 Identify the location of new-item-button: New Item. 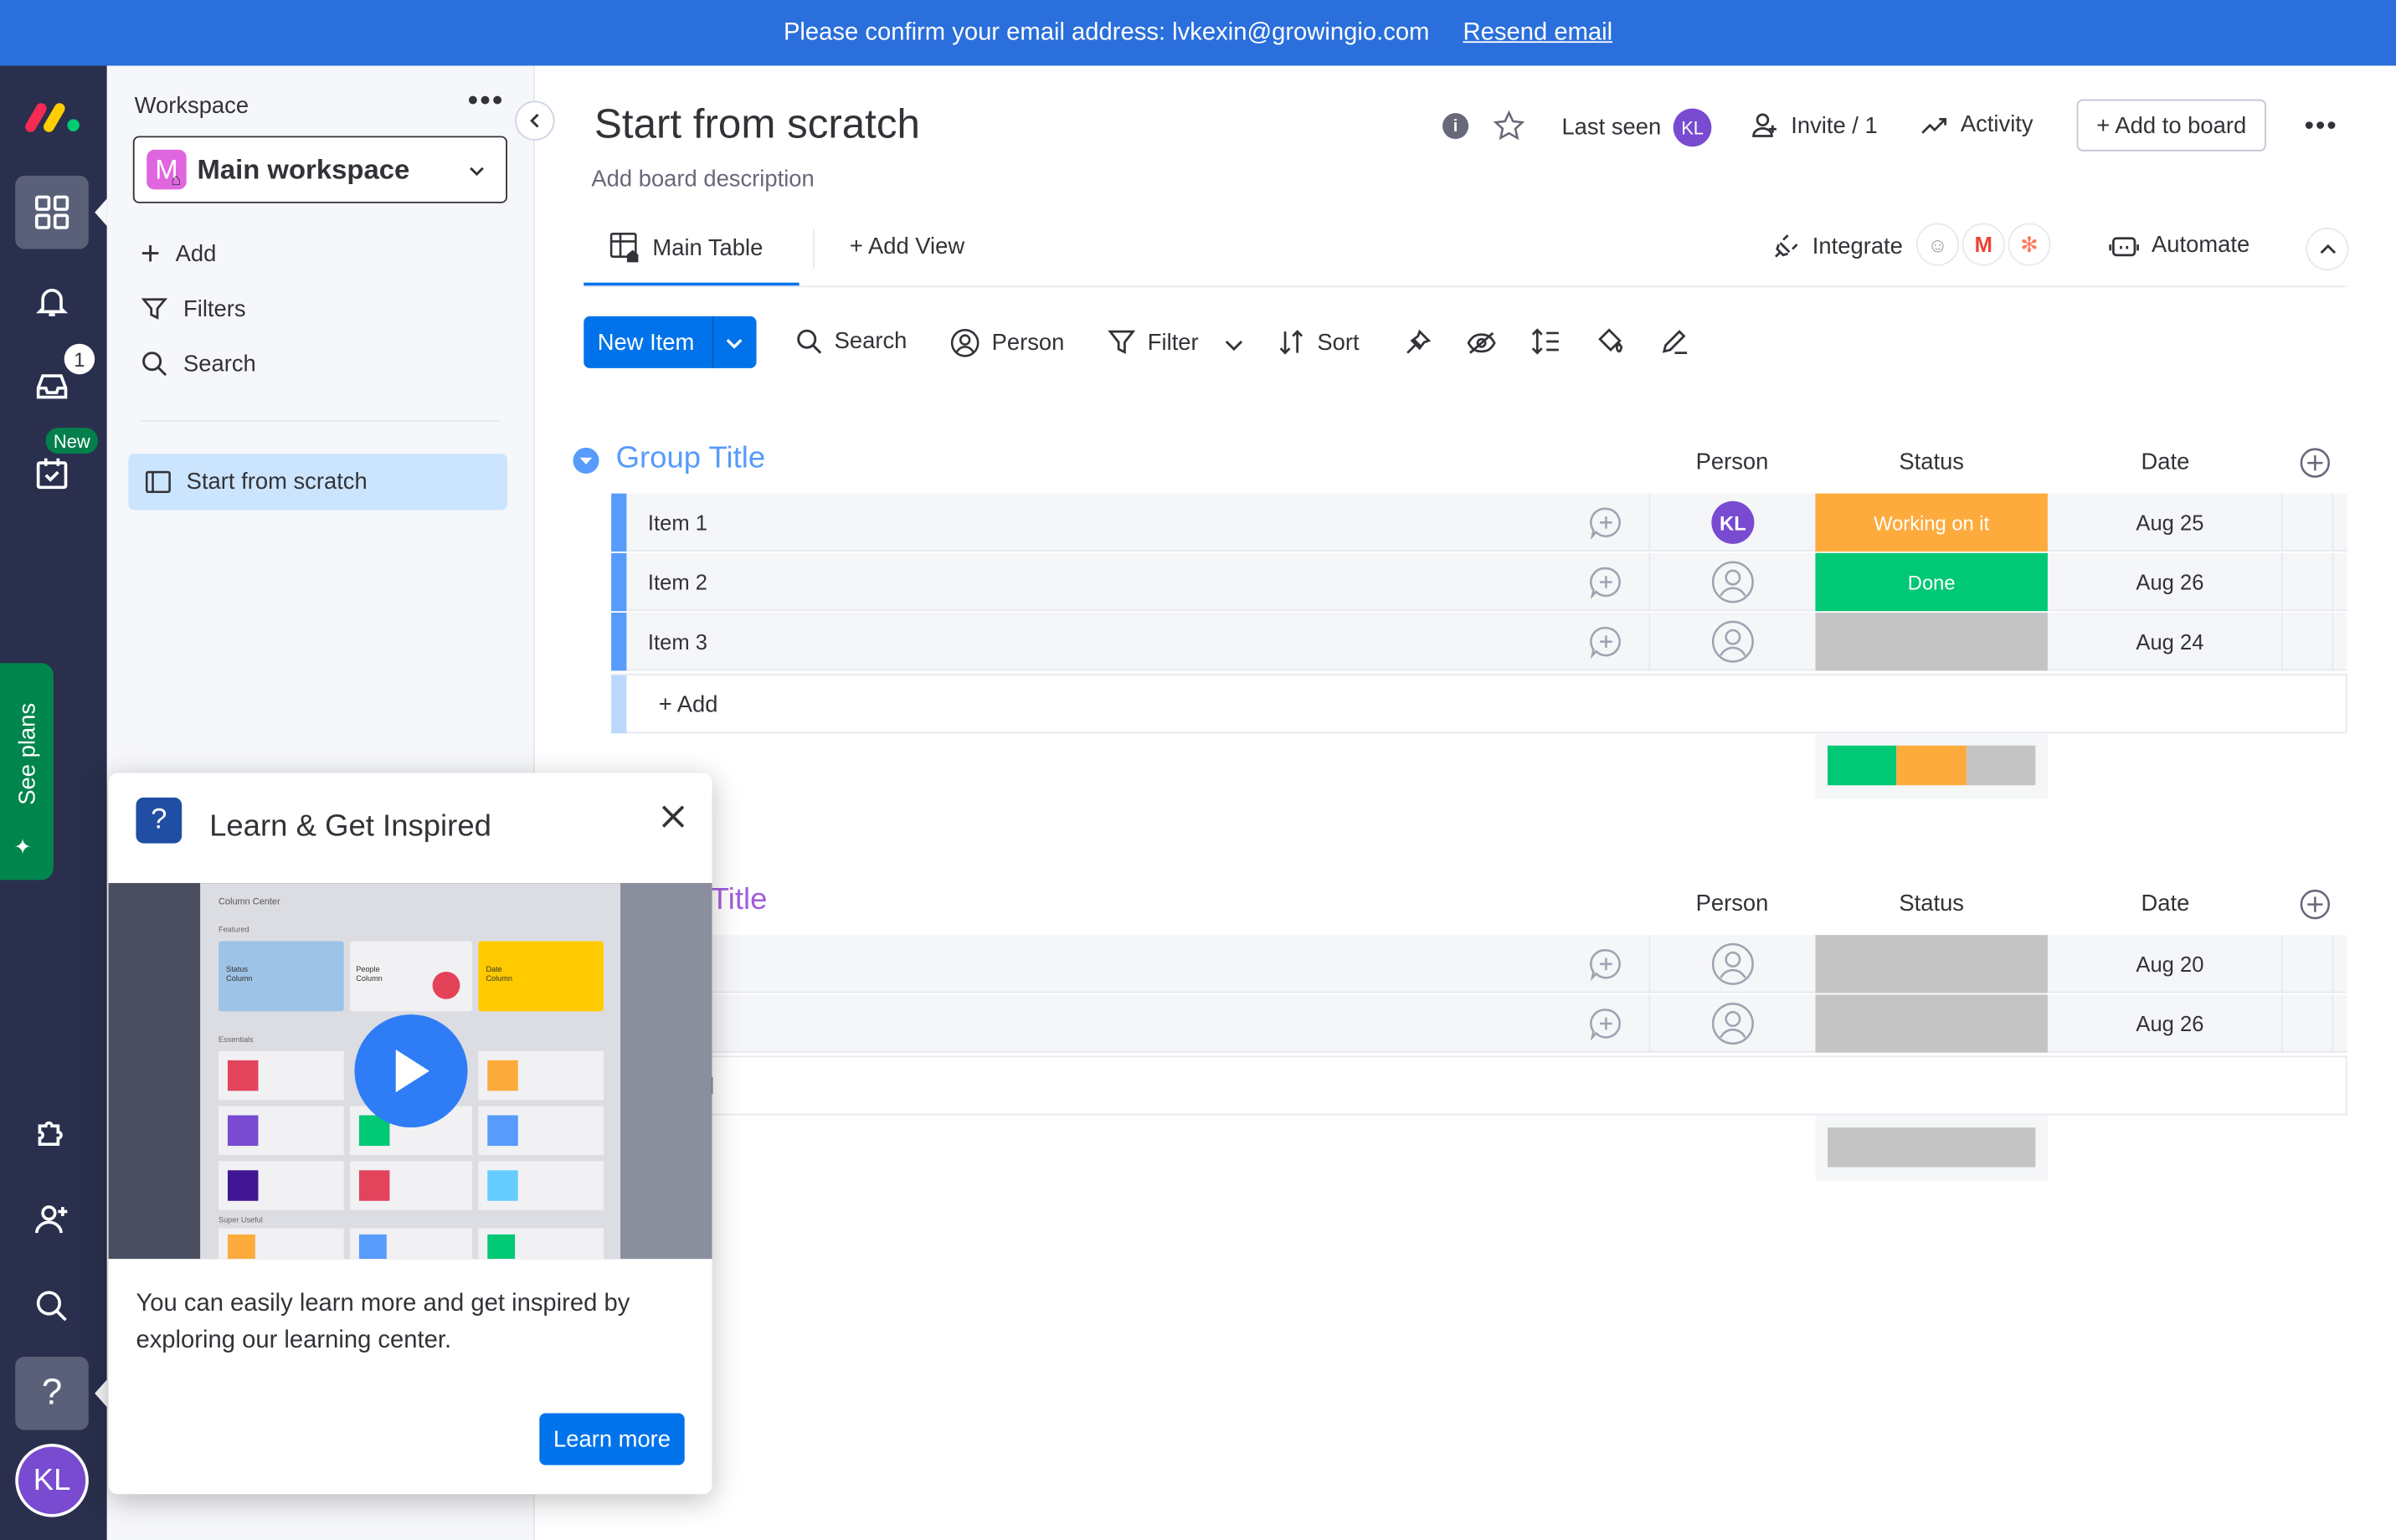
(671, 342).